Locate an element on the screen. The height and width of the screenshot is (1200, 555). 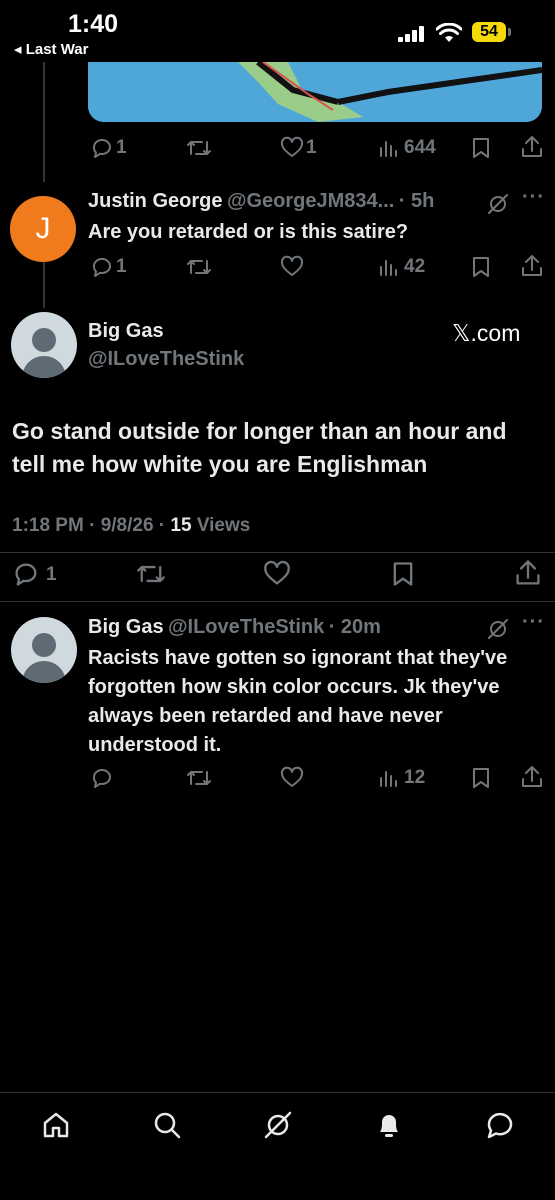
tweet-header: Big Gas @ILoveTheStink · 20m is located at coordinates (234, 627).